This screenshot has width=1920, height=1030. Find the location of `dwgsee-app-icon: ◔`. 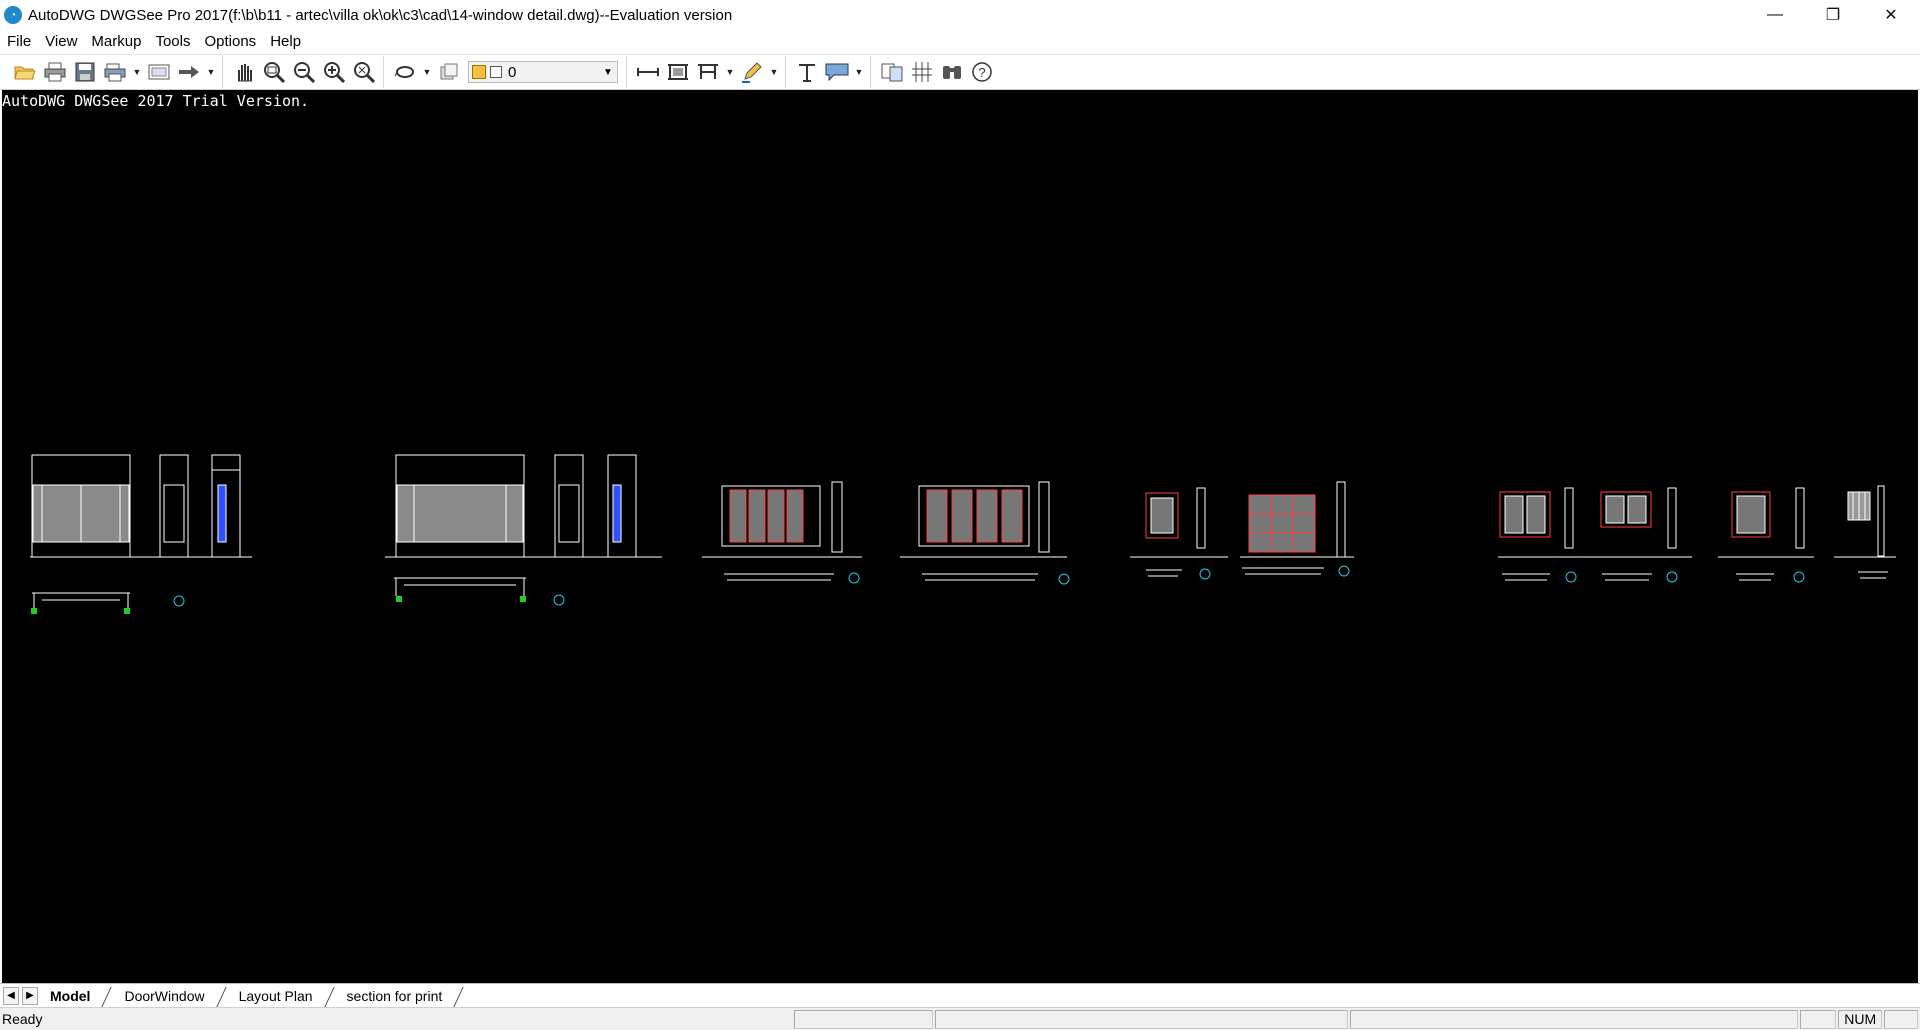

dwgsee-app-icon: ◔ is located at coordinates (13, 15).